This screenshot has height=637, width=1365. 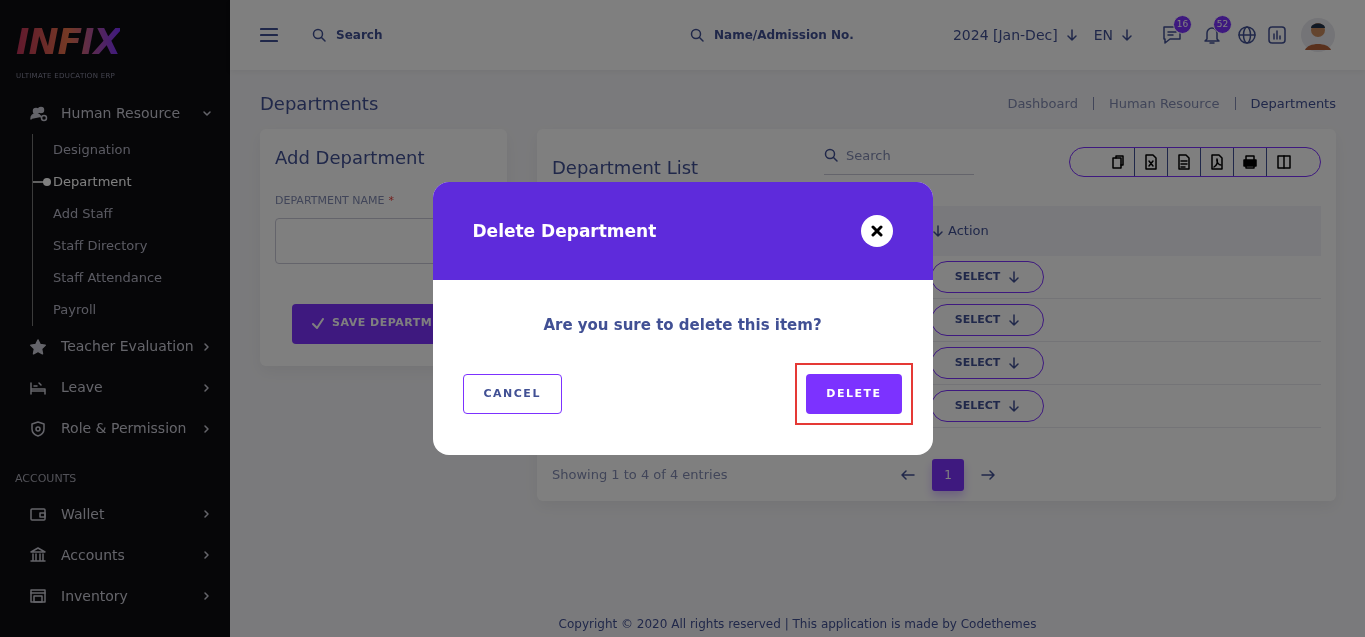 What do you see at coordinates (38, 514) in the screenshot?
I see `wallet-icon` at bounding box center [38, 514].